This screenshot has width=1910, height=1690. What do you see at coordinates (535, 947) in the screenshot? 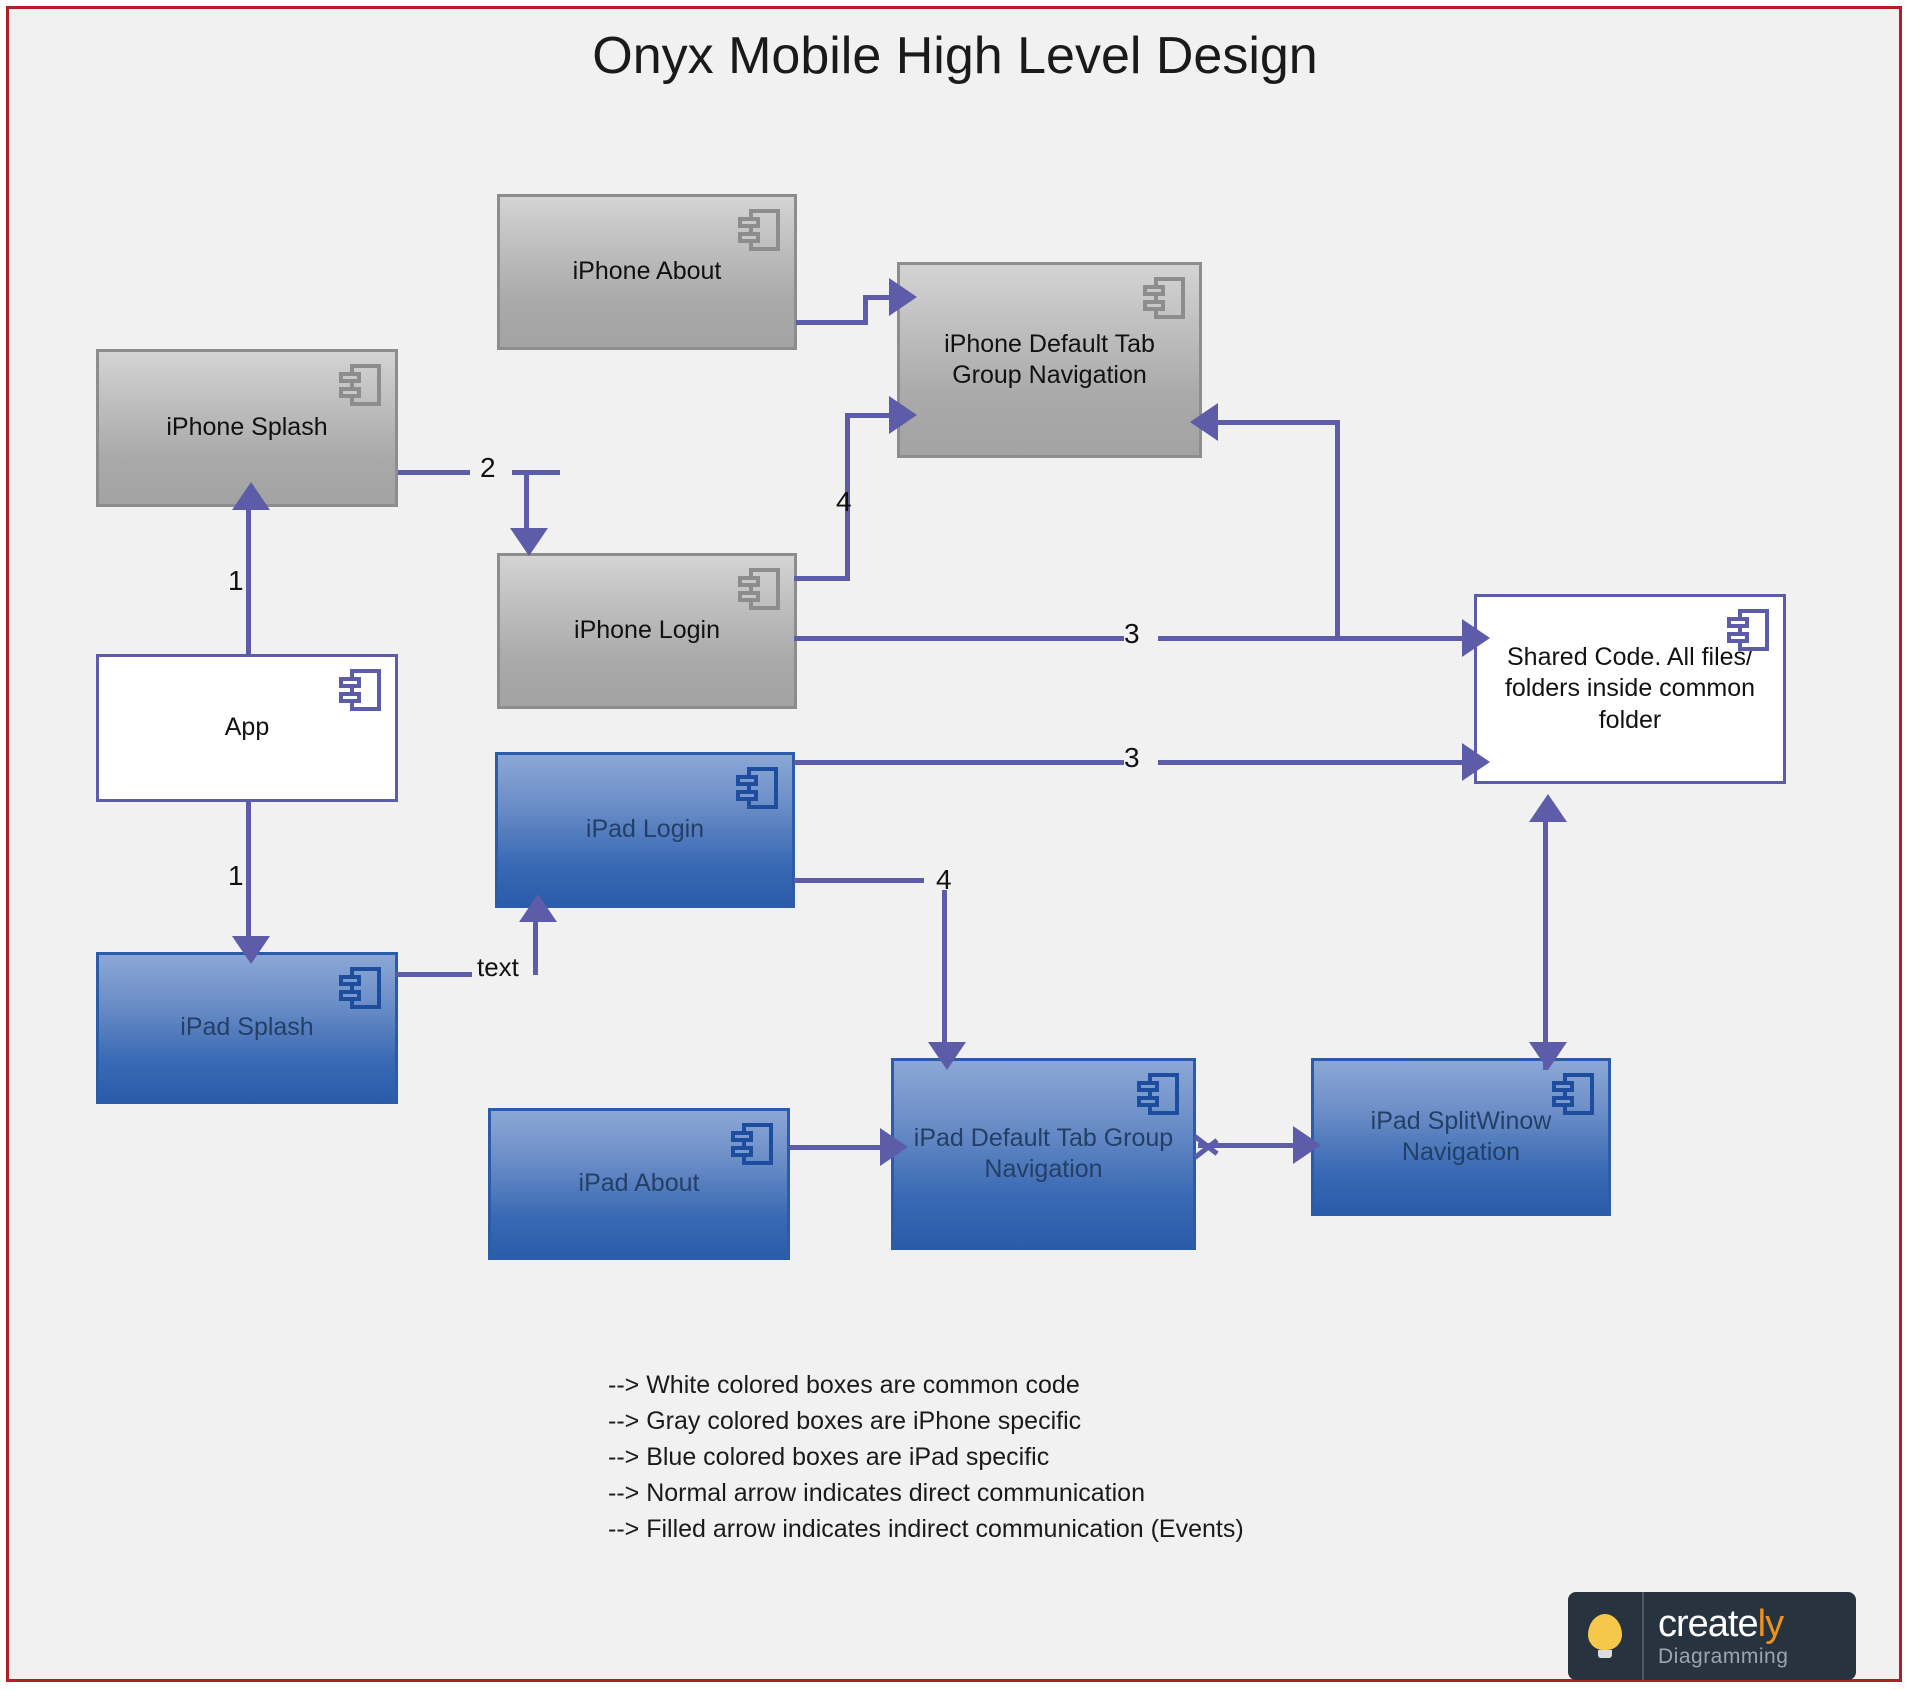
I see `edge-ipad-splash-to-login-v` at bounding box center [535, 947].